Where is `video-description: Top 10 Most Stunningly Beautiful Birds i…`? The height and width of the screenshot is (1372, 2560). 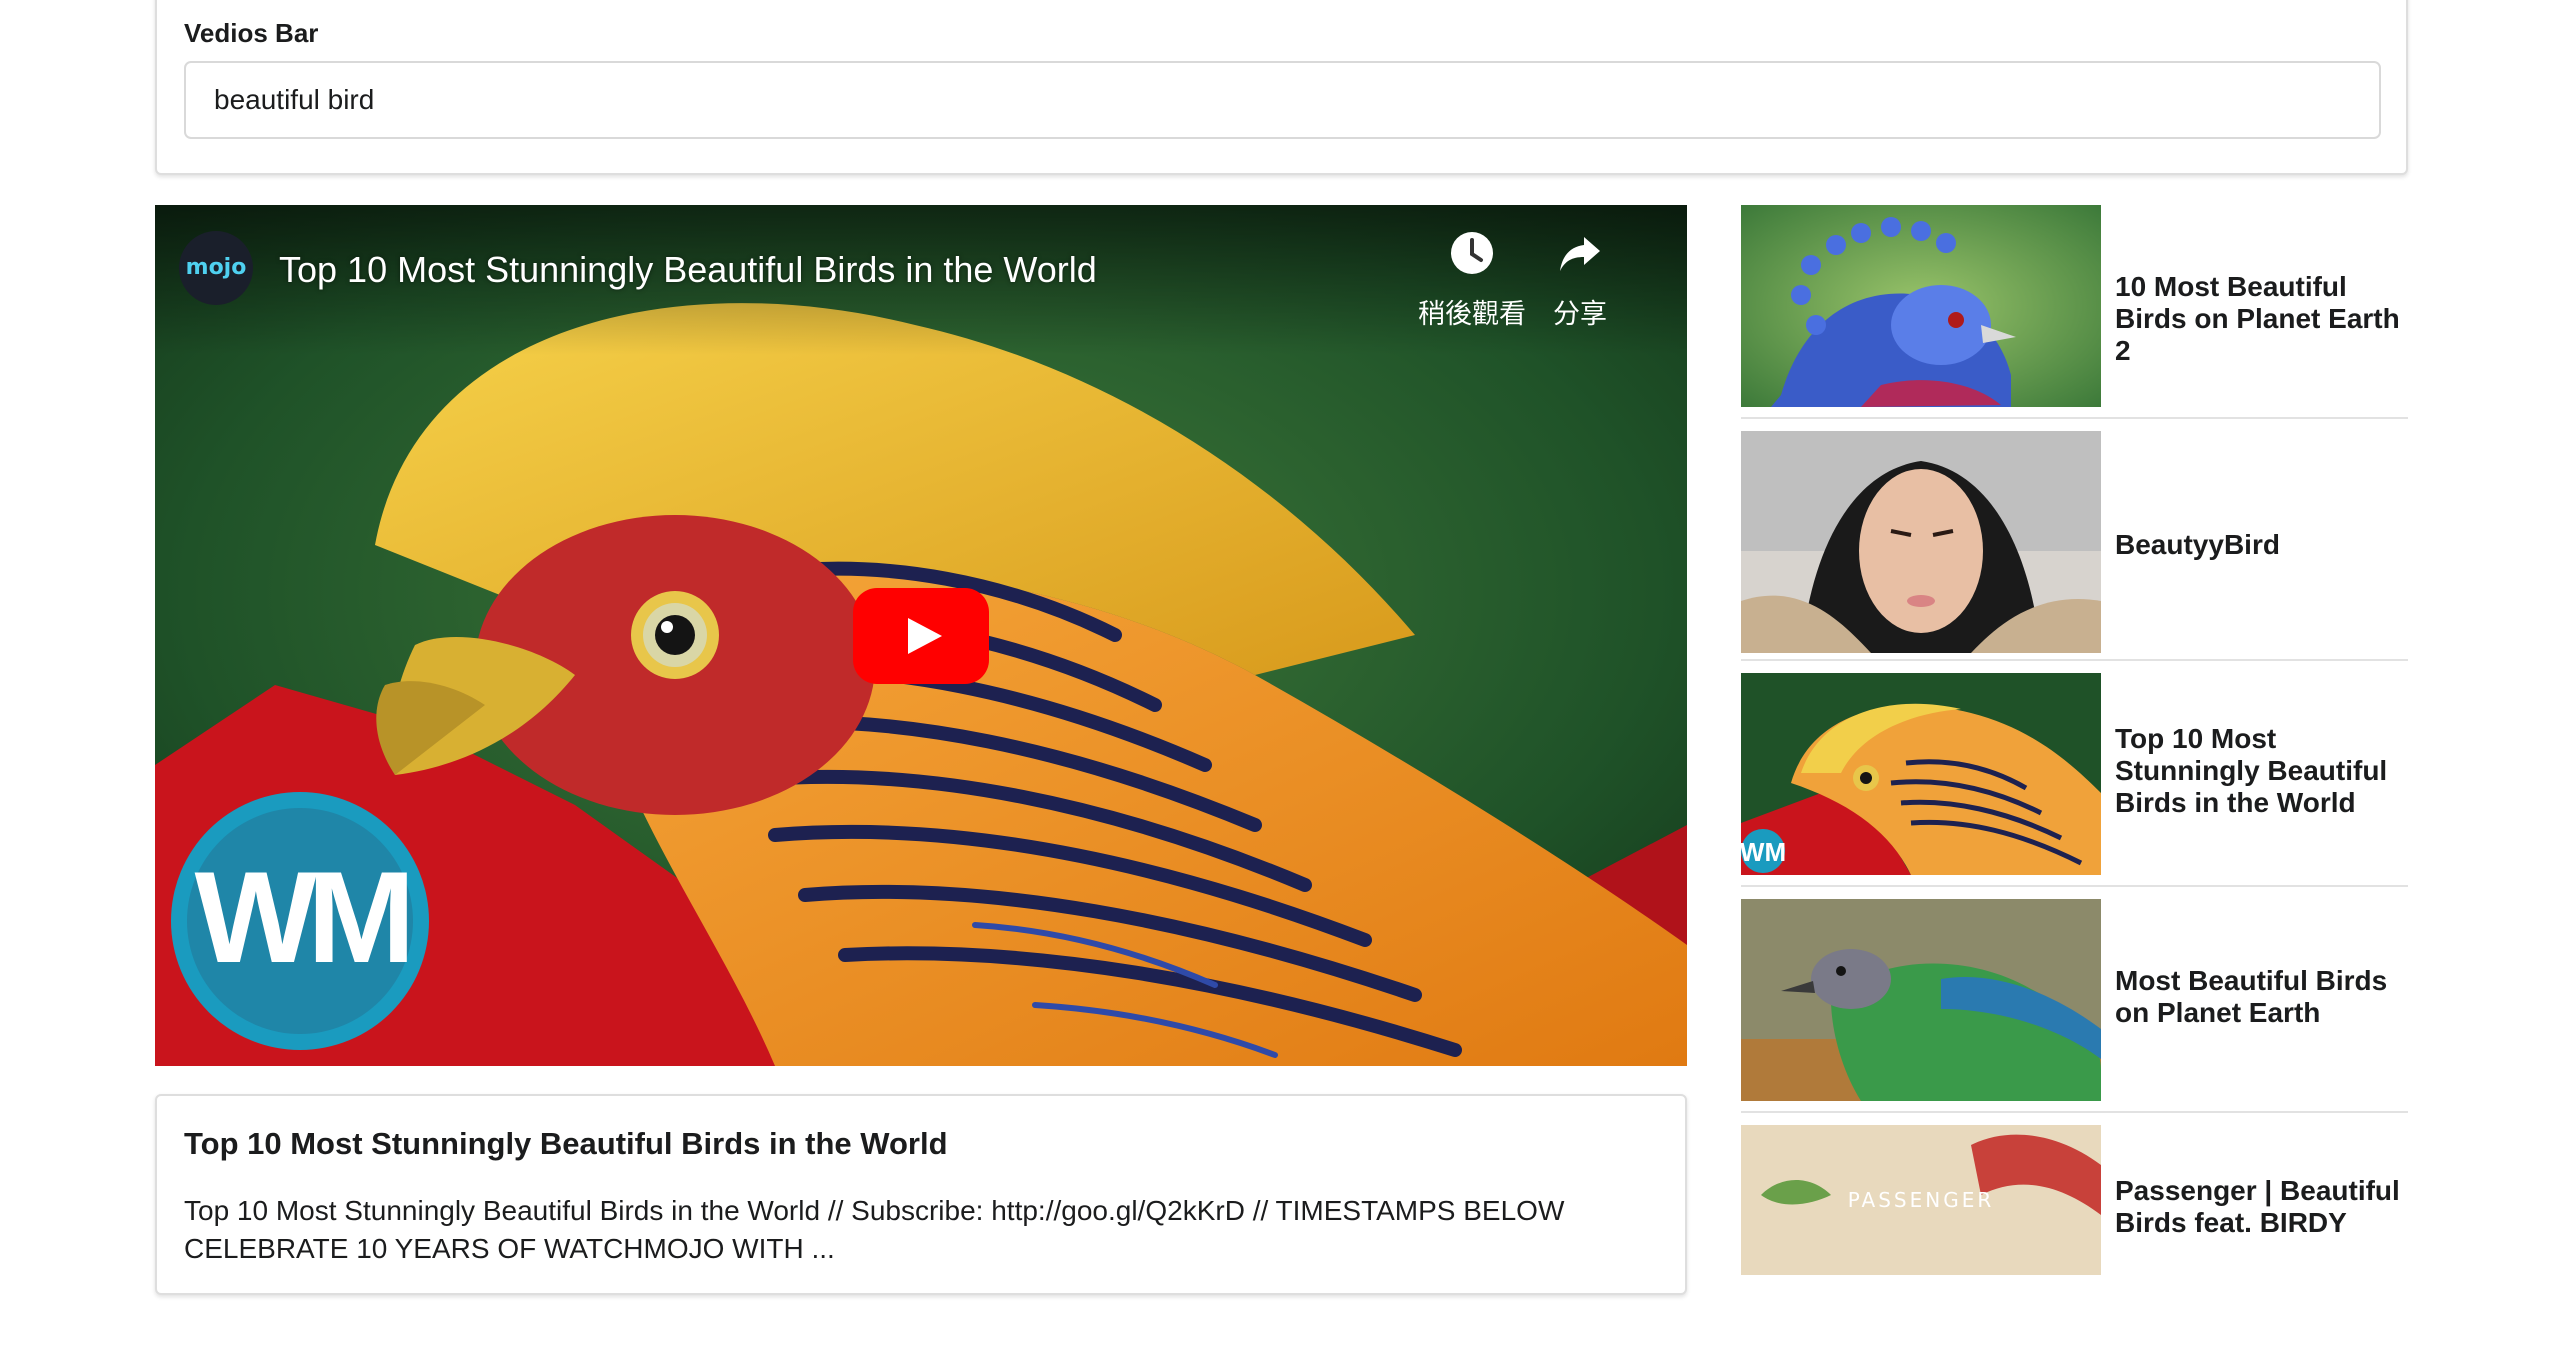 video-description: Top 10 Most Stunningly Beautiful Birds i… is located at coordinates (874, 1229).